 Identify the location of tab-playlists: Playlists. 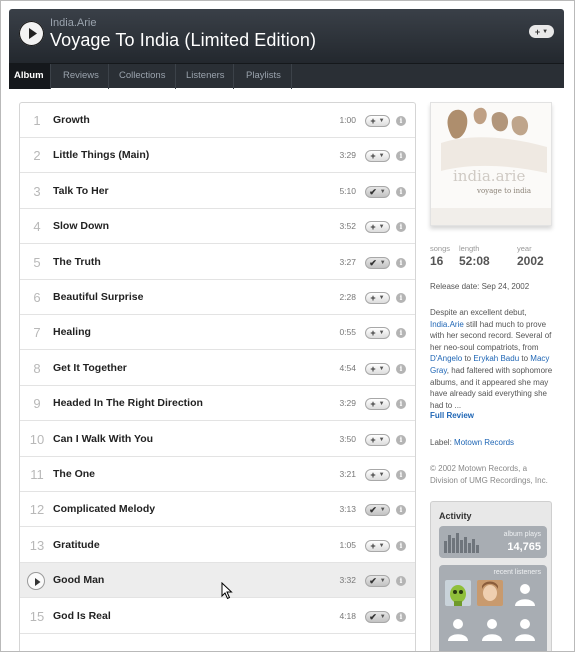
(263, 76).